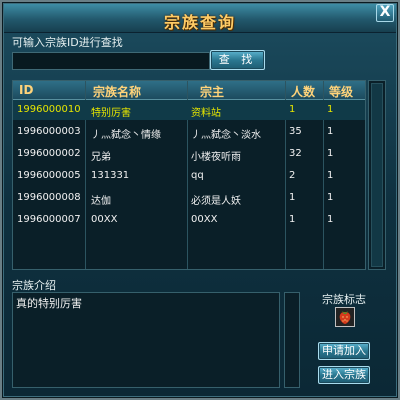  I want to click on cell-leader: 00XX, so click(204, 219).